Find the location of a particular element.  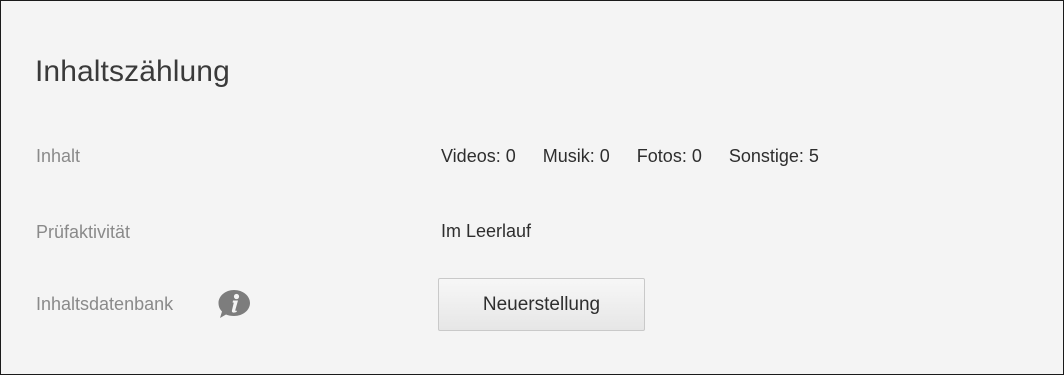

other-count: Sonstige: 5 is located at coordinates (773, 156).